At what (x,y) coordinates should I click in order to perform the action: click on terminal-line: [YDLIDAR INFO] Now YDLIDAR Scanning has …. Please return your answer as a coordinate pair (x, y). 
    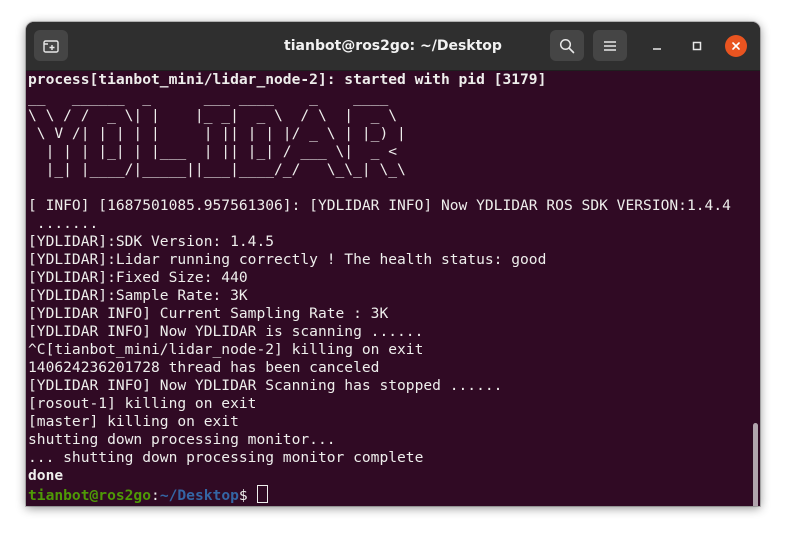
    Looking at the image, I should click on (265, 385).